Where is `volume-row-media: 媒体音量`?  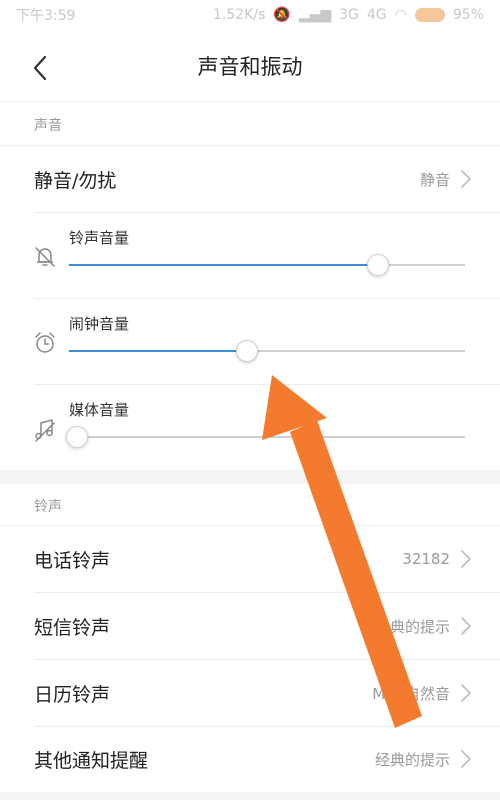
volume-row-media: 媒体音量 is located at coordinates (250, 428).